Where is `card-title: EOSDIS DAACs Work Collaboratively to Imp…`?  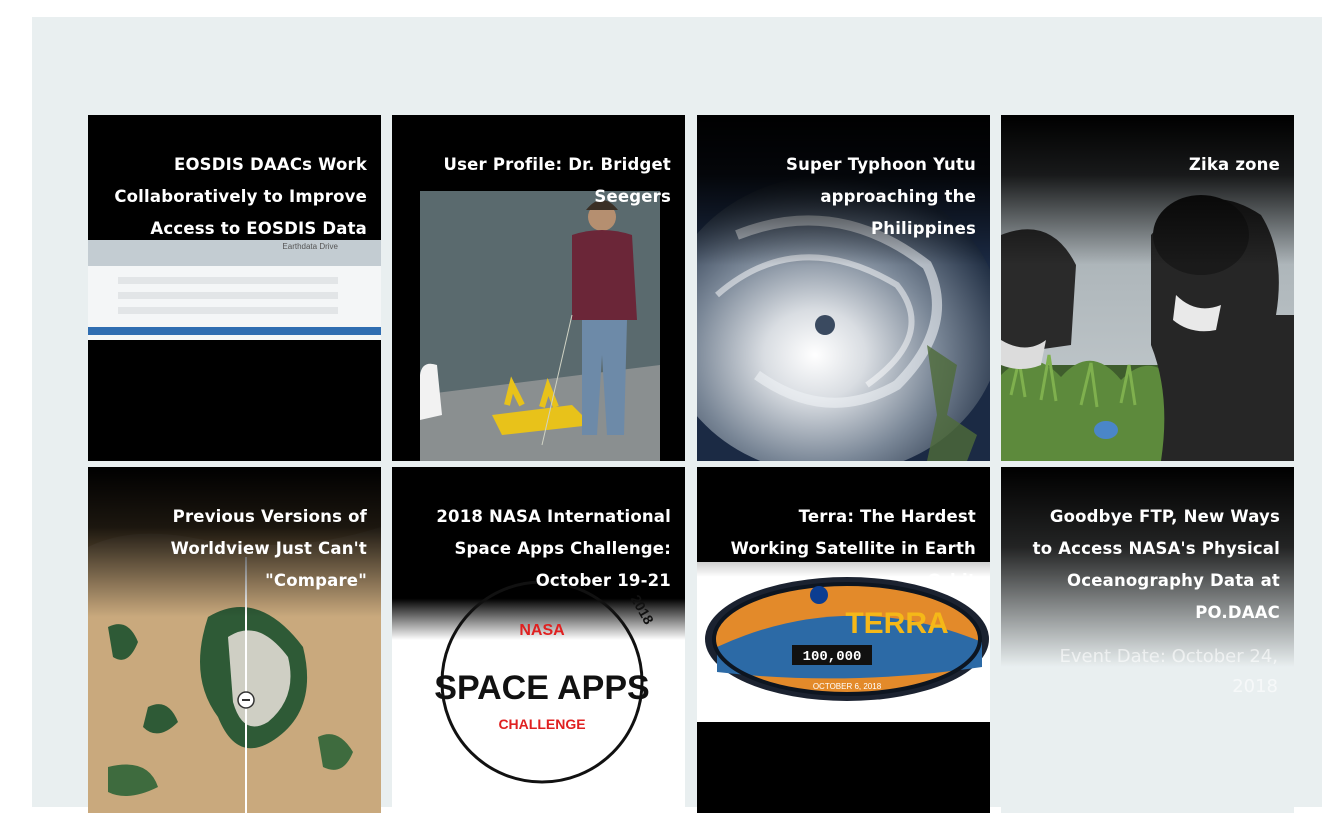
card-title: EOSDIS DAACs Work Collaboratively to Imp… is located at coordinates (239, 197).